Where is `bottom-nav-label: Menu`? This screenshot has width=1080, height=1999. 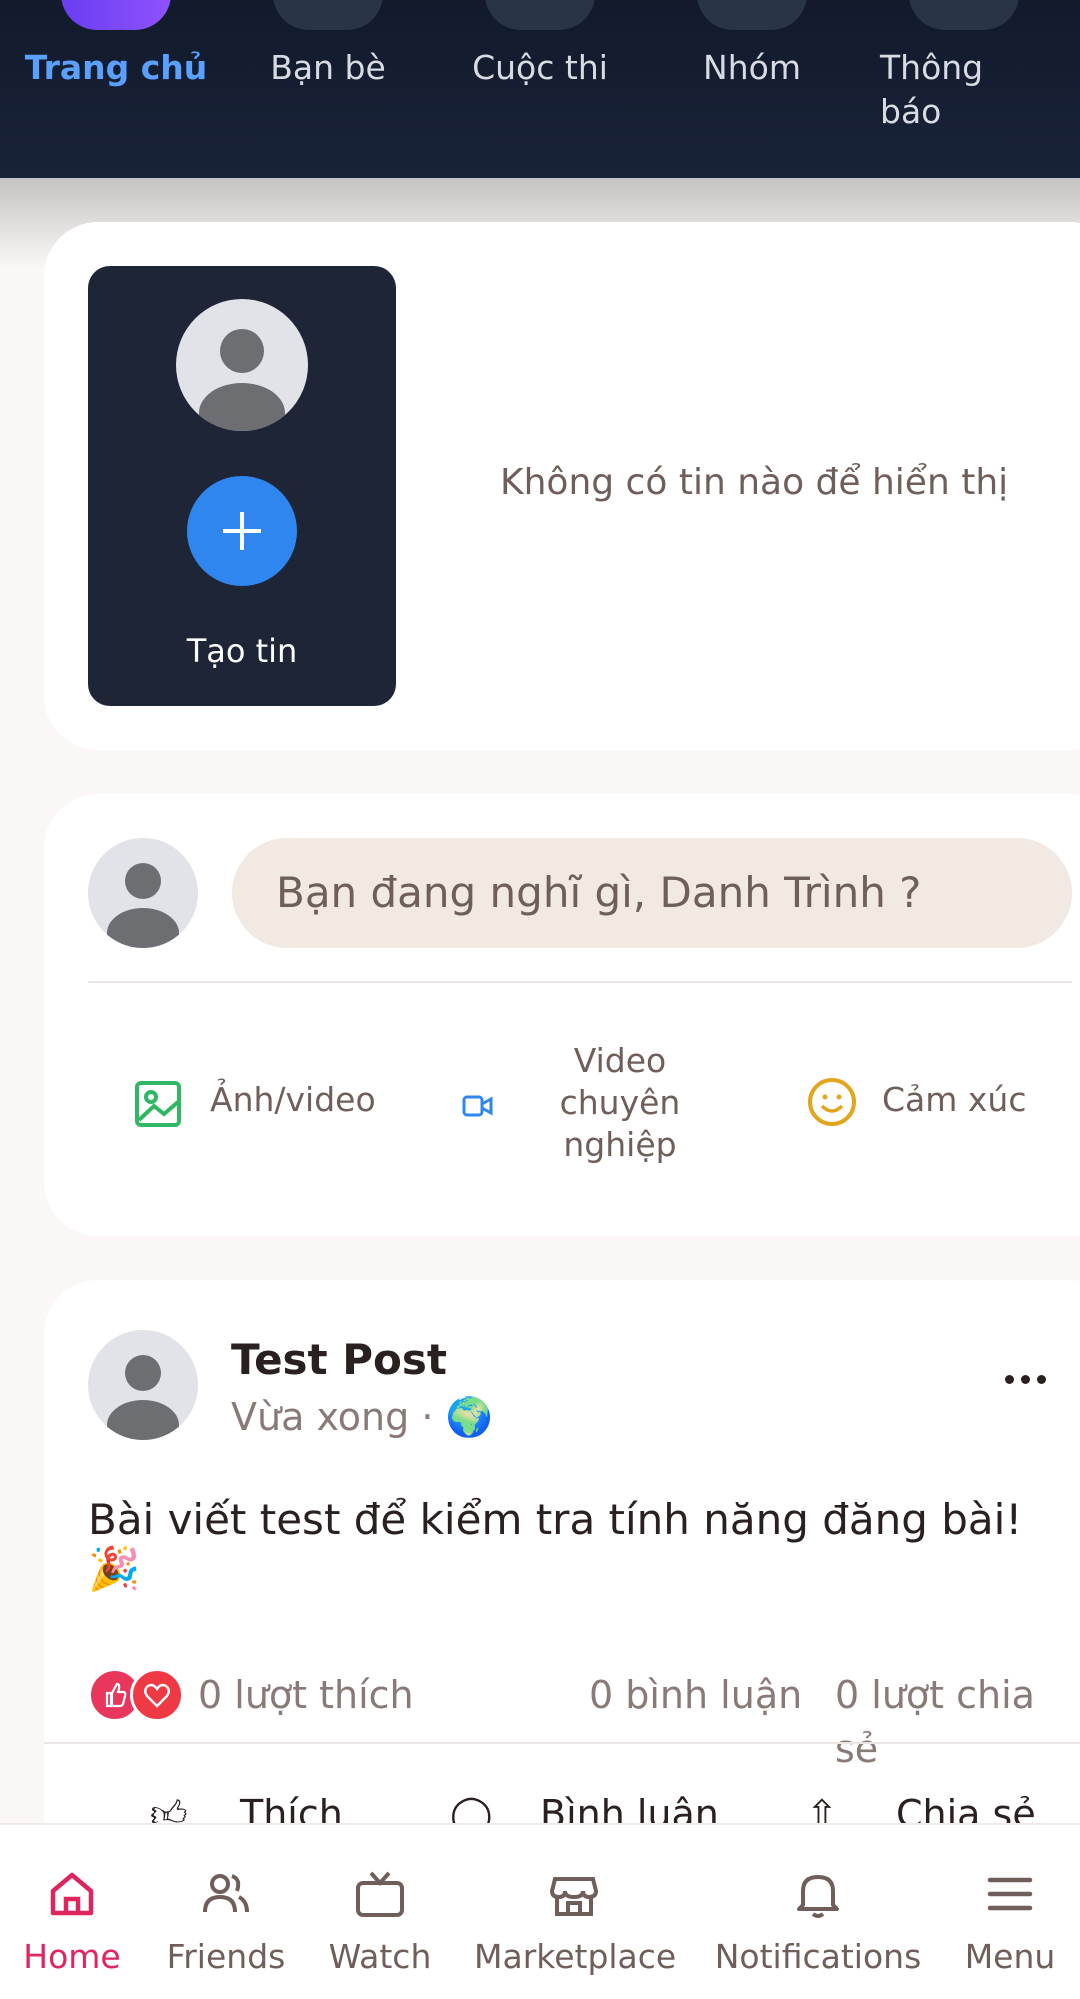
bottom-nav-label: Menu is located at coordinates (1010, 1956).